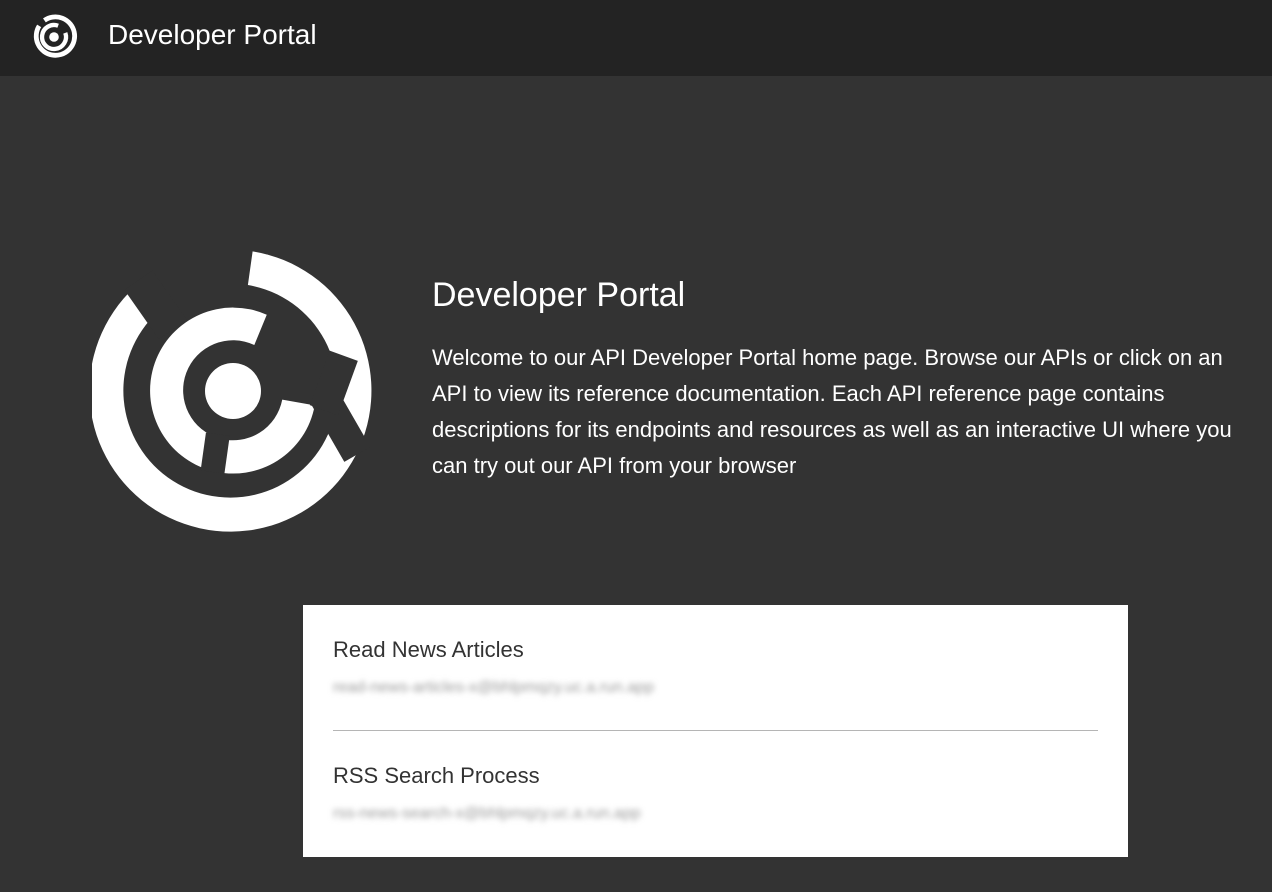 This screenshot has height=892, width=1272. Describe the element at coordinates (559, 295) in the screenshot. I see `hero-title: Developer Portal` at that location.